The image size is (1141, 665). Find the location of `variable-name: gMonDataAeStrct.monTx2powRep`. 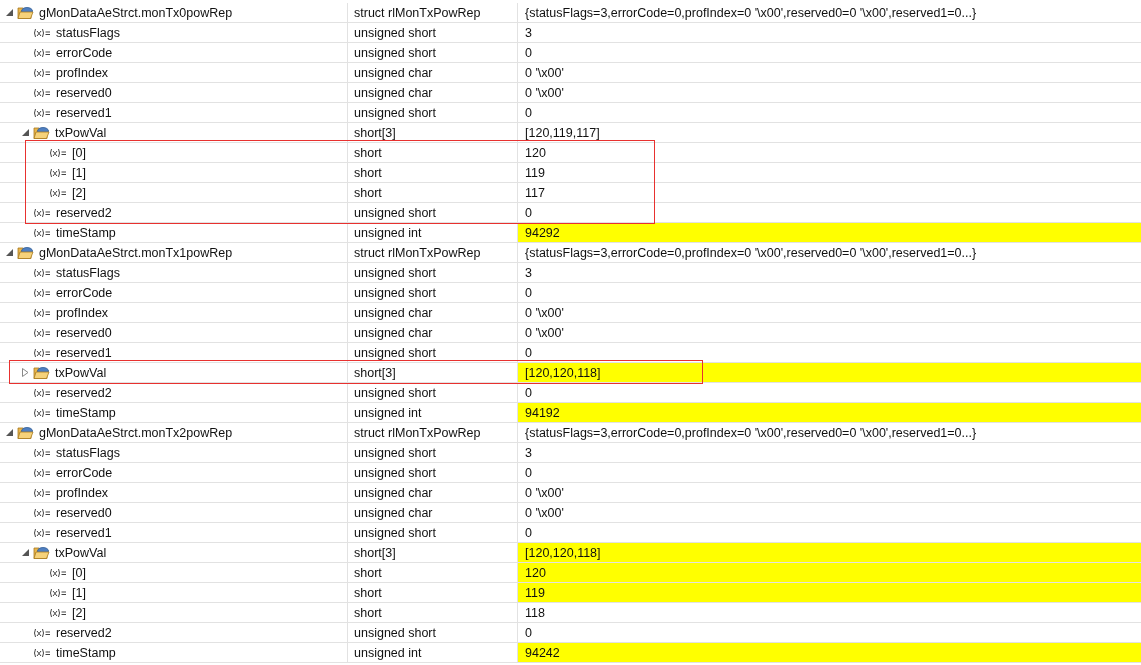

variable-name: gMonDataAeStrct.monTx2powRep is located at coordinates (136, 432).